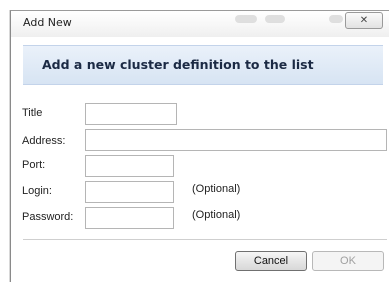  I want to click on title-bar: Add New ✕, so click(200, 24).